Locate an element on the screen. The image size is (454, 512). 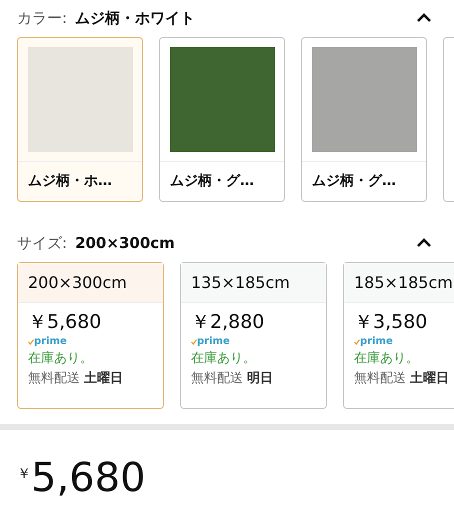
delivery-day: 明日 is located at coordinates (260, 379).